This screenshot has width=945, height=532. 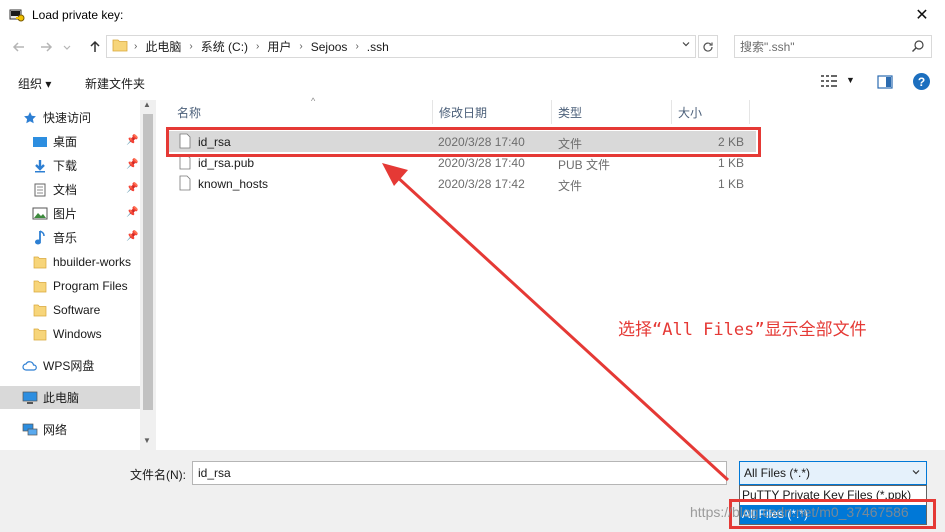 What do you see at coordinates (833, 473) in the screenshot?
I see `file-type-select: All Files (*.*)` at bounding box center [833, 473].